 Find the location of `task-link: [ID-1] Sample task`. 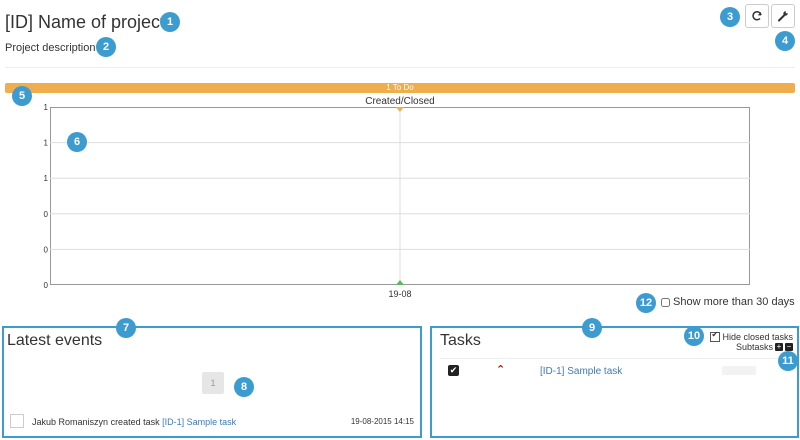

task-link: [ID-1] Sample task is located at coordinates (581, 371).